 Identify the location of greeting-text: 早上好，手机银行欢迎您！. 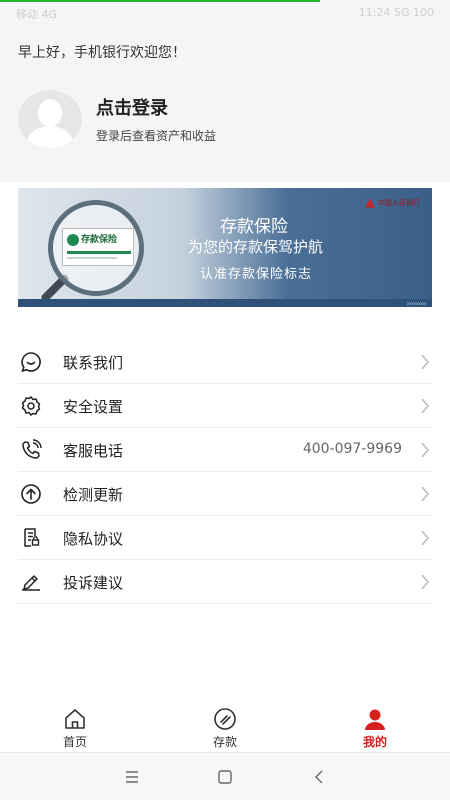
(102, 53).